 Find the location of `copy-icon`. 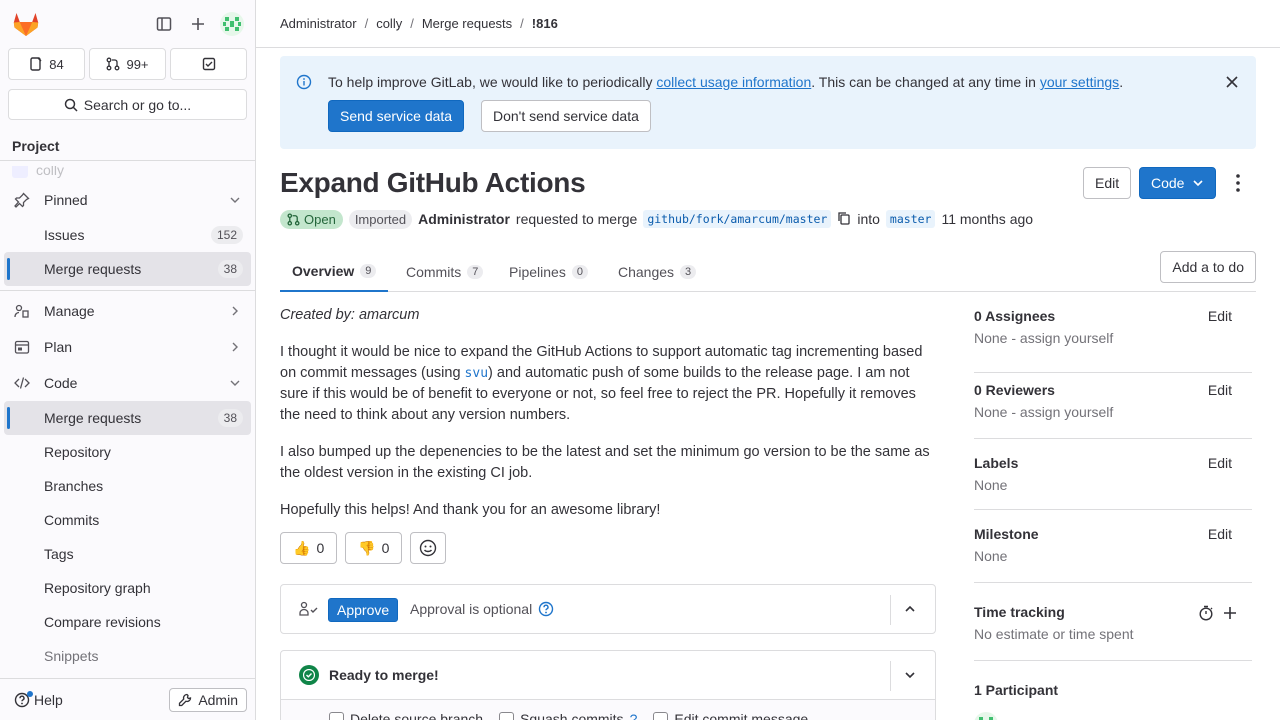

copy-icon is located at coordinates (844, 219).